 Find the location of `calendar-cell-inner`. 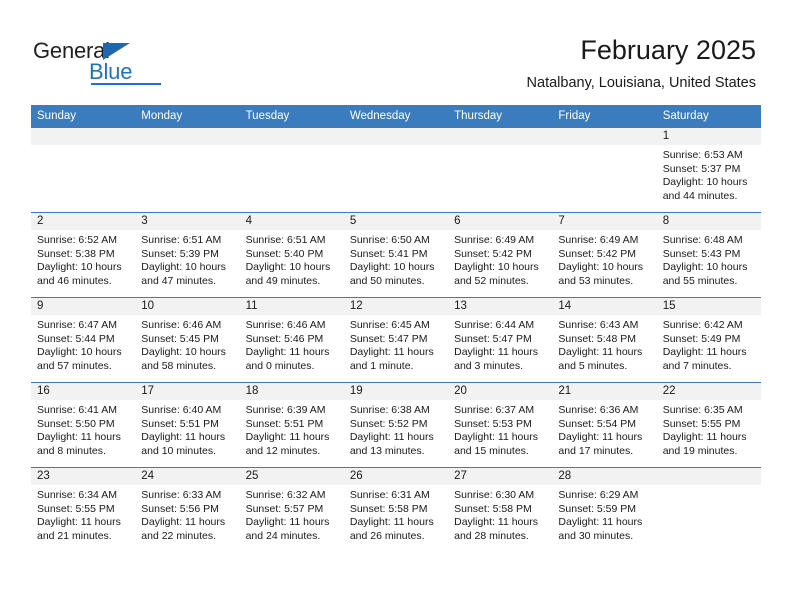

calendar-cell-inner is located at coordinates (396, 170).